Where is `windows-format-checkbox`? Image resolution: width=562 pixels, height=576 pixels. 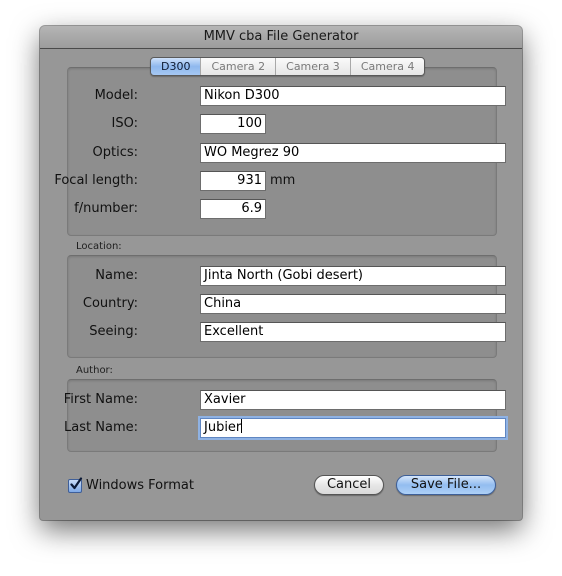 windows-format-checkbox is located at coordinates (75, 484).